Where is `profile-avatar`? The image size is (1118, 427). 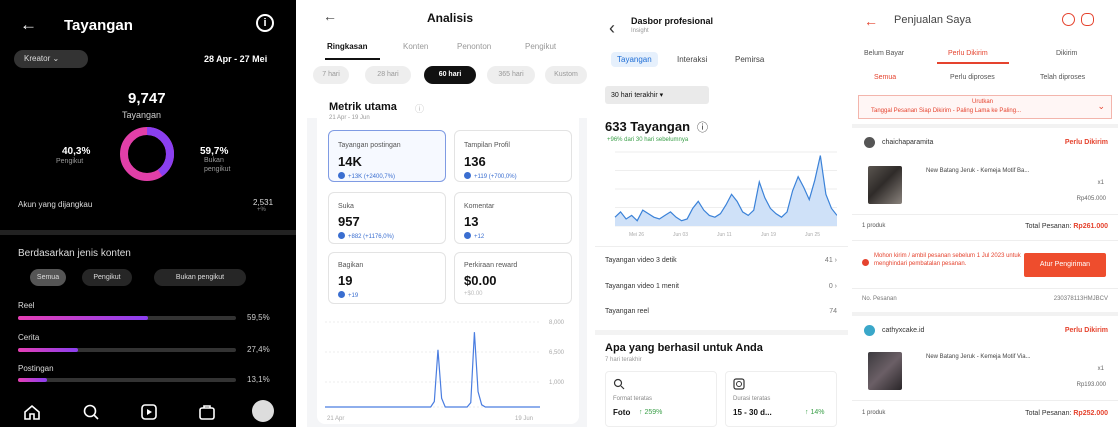
profile-avatar is located at coordinates (263, 411).